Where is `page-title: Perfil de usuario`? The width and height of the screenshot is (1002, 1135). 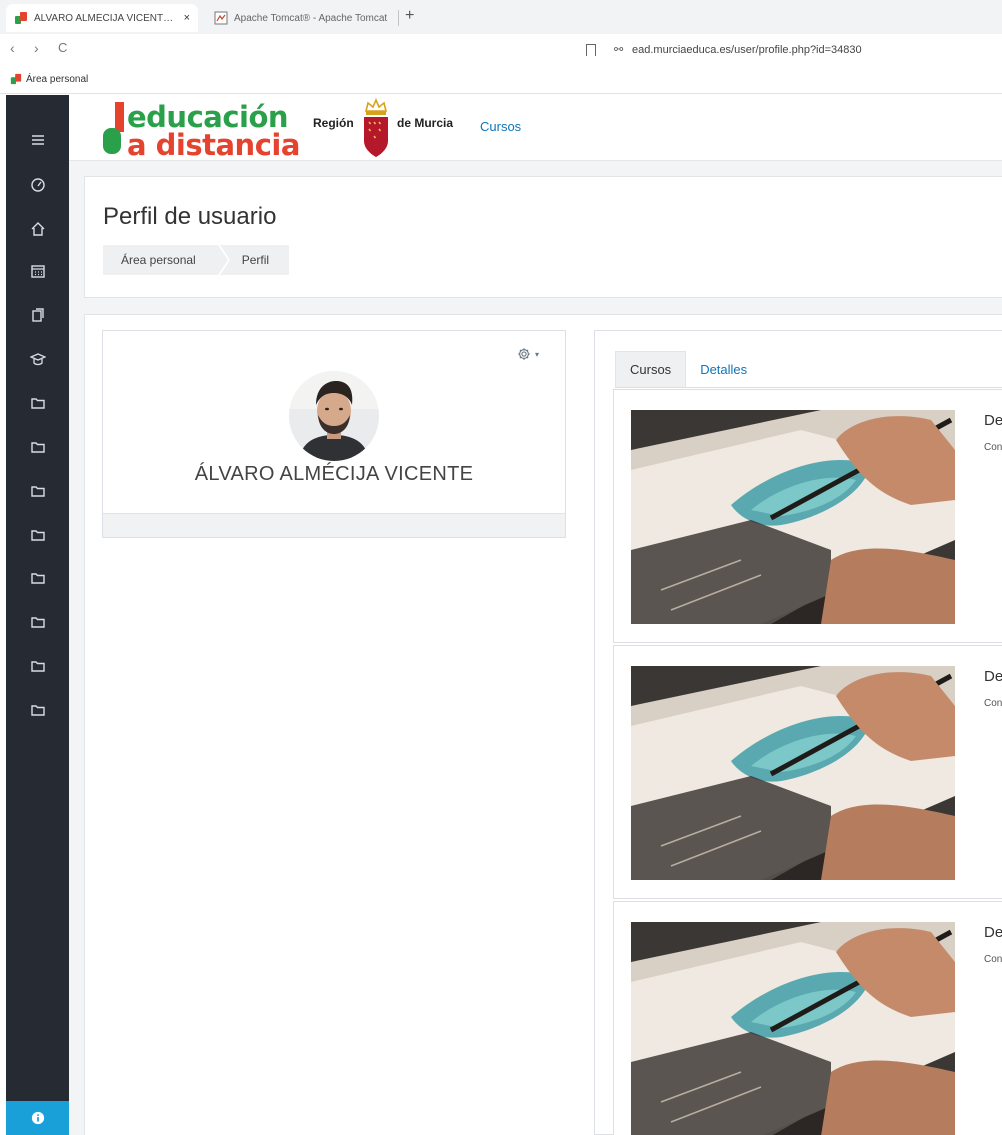
page-title: Perfil de usuario is located at coordinates (190, 216).